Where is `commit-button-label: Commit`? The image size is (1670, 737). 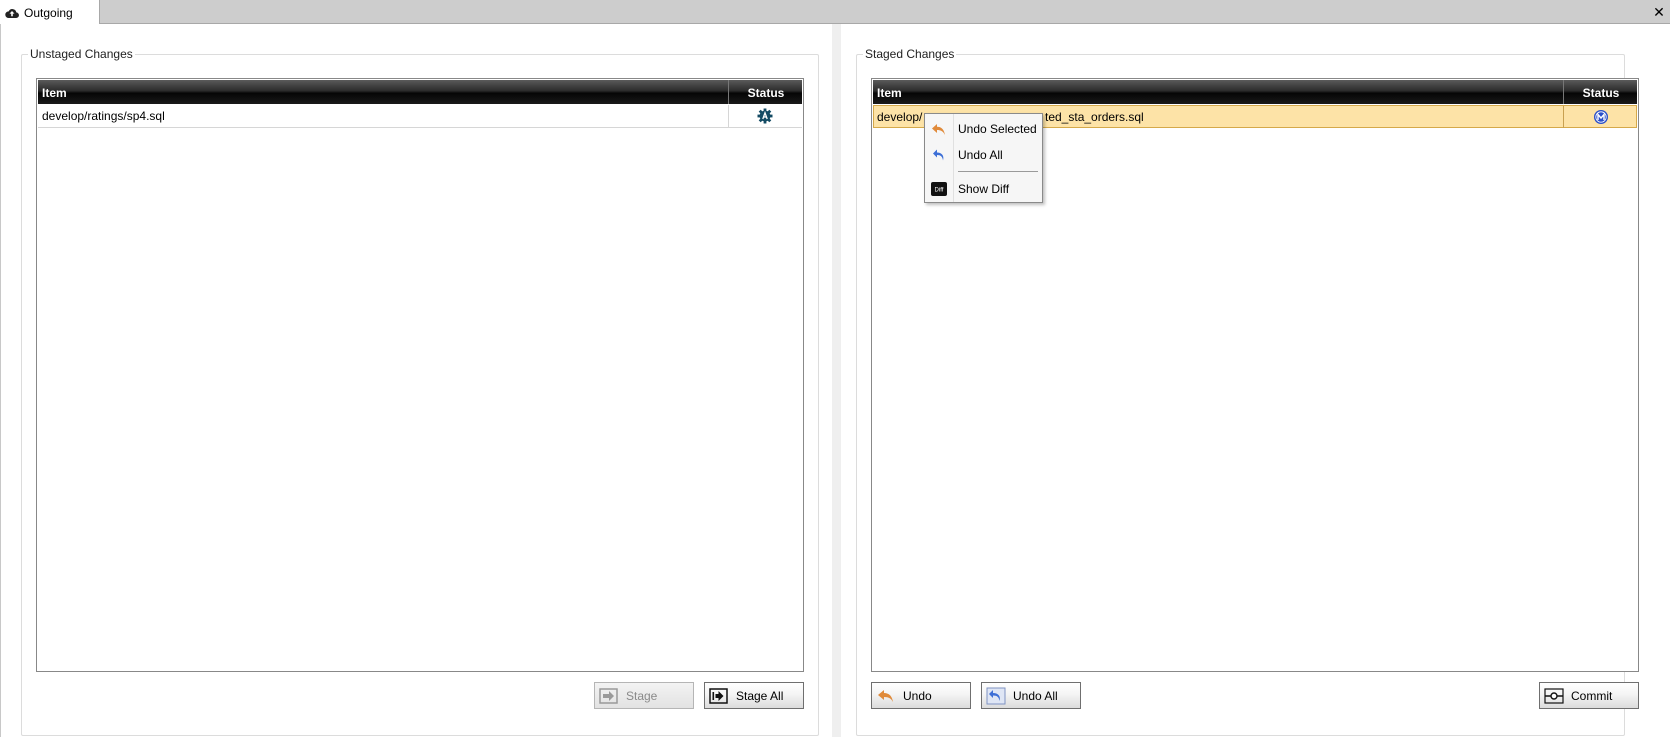 commit-button-label: Commit is located at coordinates (1592, 695).